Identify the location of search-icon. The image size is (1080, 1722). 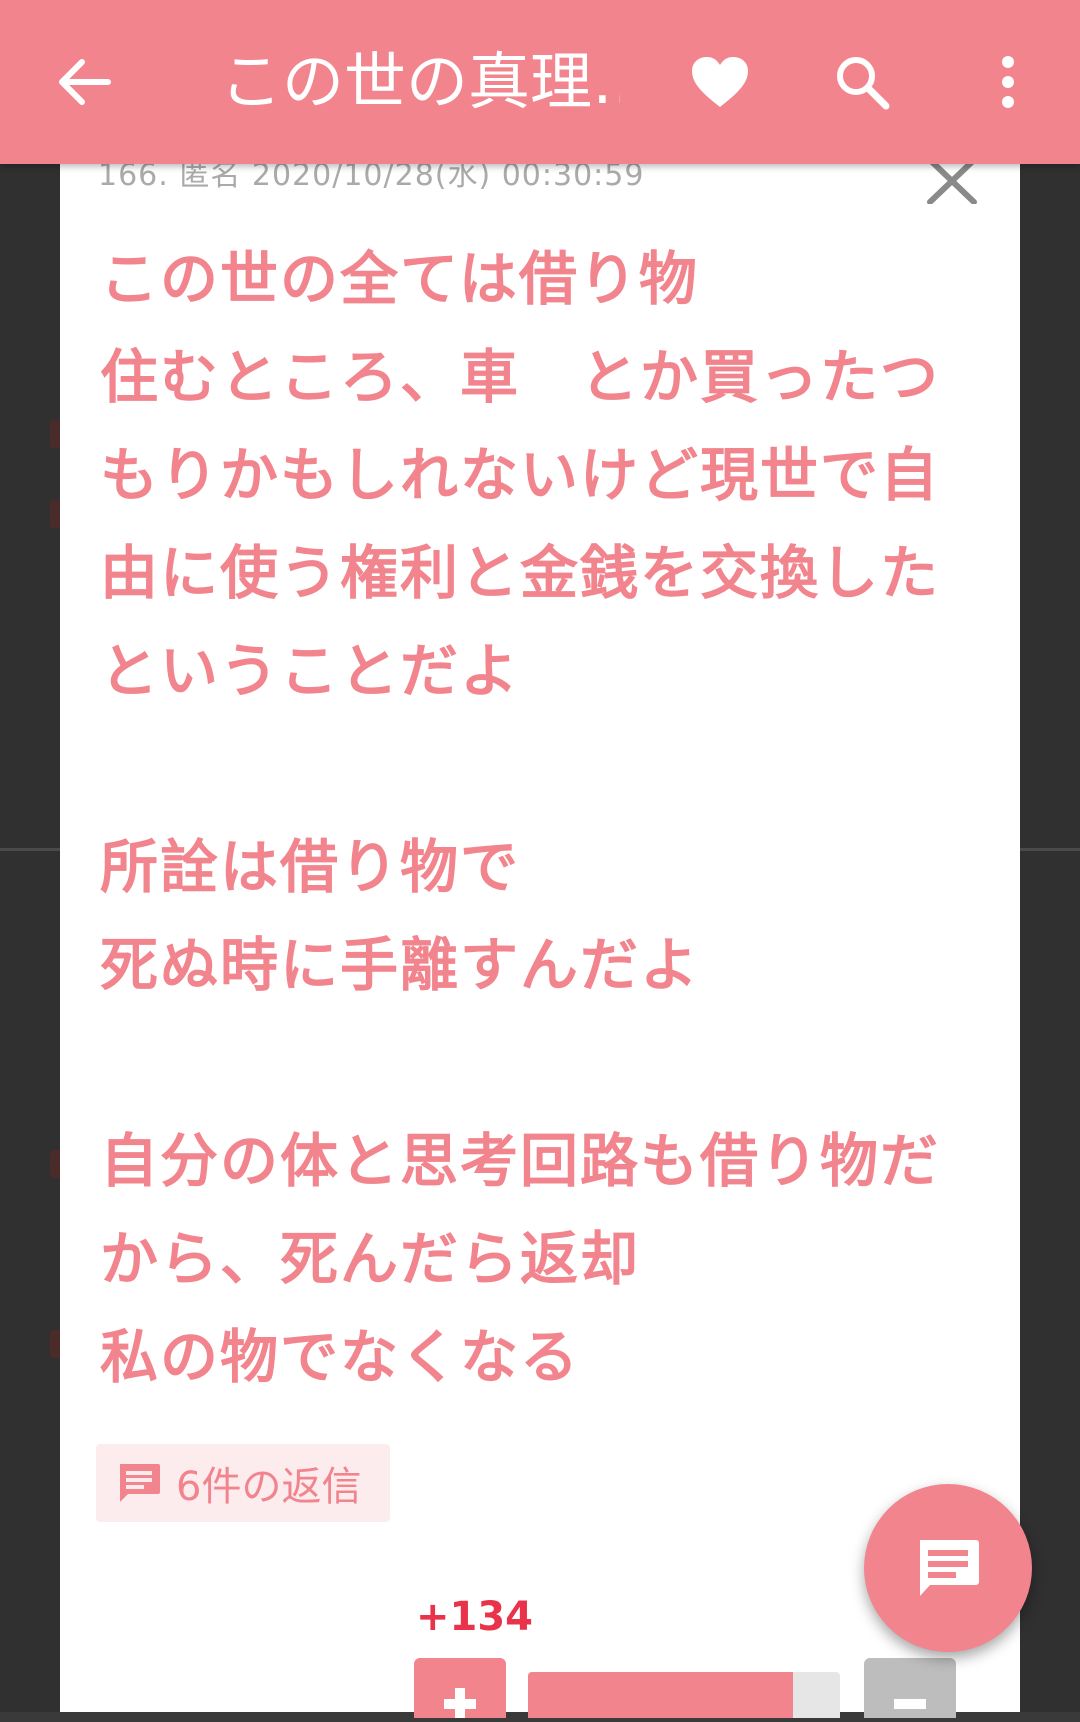
(863, 83).